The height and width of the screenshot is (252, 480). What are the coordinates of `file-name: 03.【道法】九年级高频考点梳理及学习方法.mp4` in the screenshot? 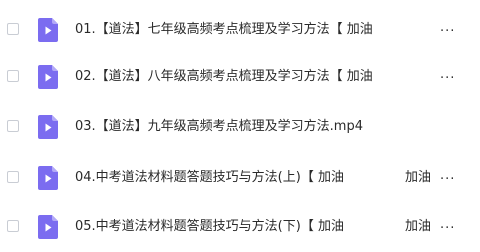 It's located at (219, 126).